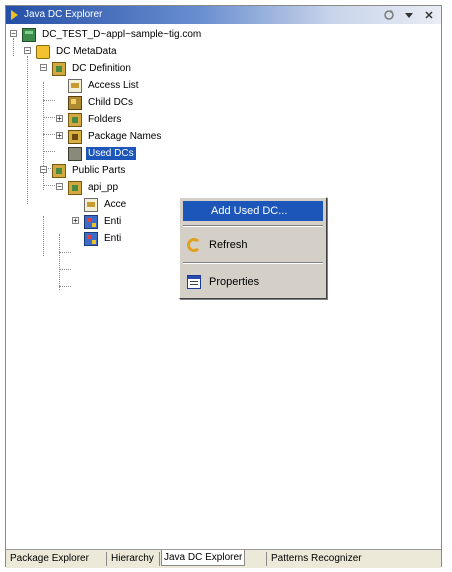 This screenshot has height=572, width=452. I want to click on tree-node-child-dcs: Child DCs, so click(101, 102).